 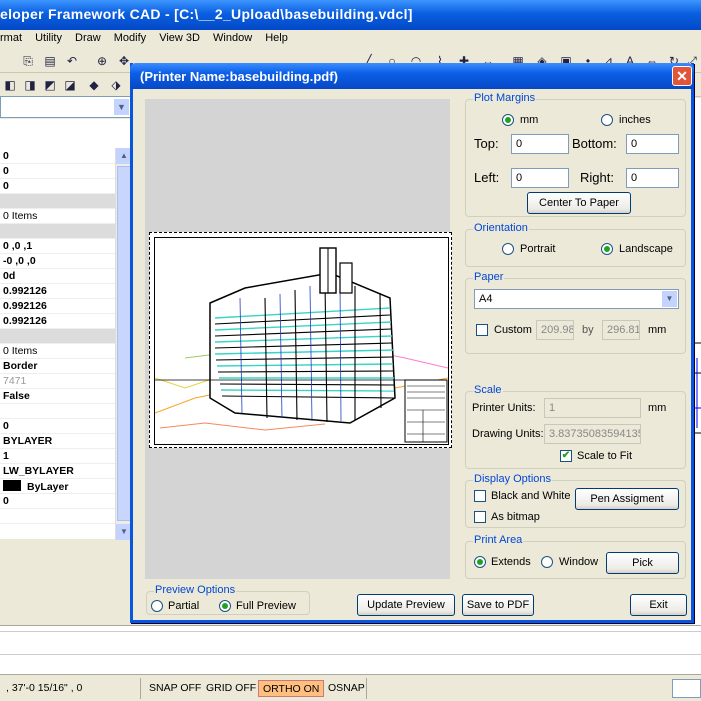 What do you see at coordinates (175, 688) in the screenshot?
I see `snap-toggle: SNAP OFF` at bounding box center [175, 688].